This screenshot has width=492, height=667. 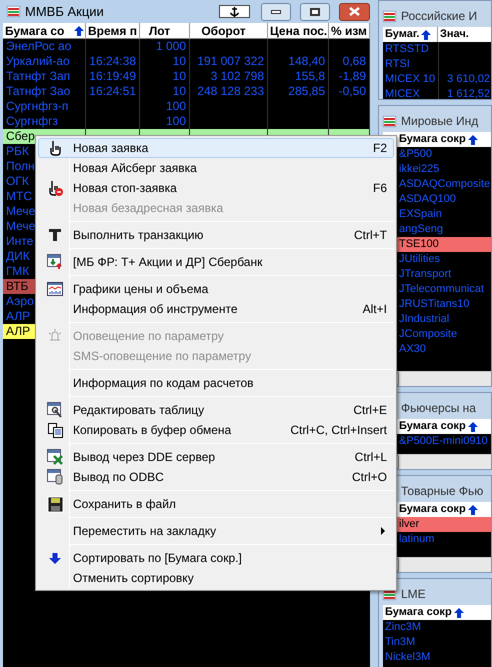 What do you see at coordinates (216, 168) in the screenshot?
I see `menu-item: Новая Айсберг заявка` at bounding box center [216, 168].